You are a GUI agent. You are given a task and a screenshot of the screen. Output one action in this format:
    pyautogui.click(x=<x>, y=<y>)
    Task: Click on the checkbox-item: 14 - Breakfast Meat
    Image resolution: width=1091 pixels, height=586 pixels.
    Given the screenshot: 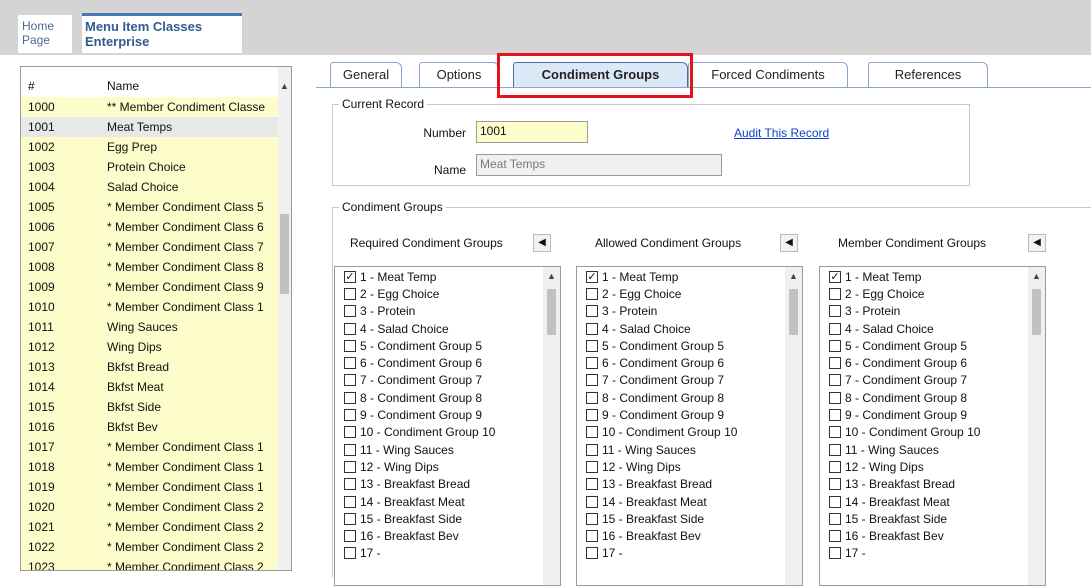 What is the action you would take?
    pyautogui.click(x=689, y=501)
    